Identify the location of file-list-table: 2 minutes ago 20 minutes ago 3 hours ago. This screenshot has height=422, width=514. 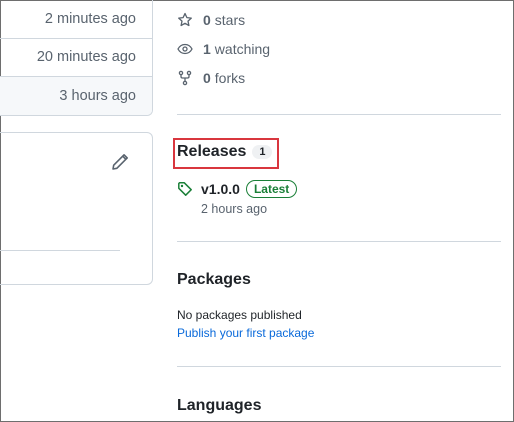
(76, 58).